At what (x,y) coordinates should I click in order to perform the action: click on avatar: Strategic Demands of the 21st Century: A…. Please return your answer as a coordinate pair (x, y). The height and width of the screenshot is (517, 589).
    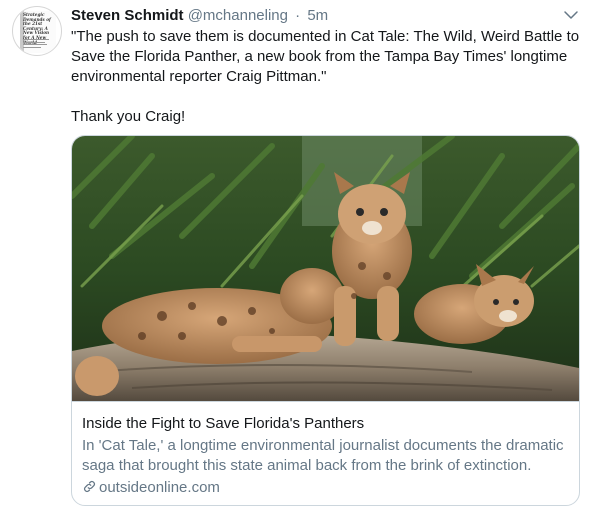
    Looking at the image, I should click on (37, 31).